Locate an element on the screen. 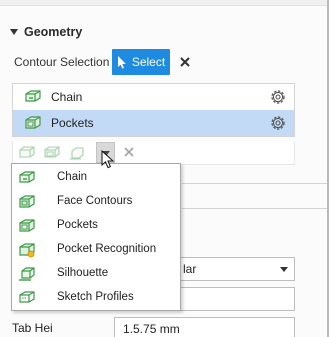 The width and height of the screenshot is (329, 337). select-button: Select is located at coordinates (141, 62).